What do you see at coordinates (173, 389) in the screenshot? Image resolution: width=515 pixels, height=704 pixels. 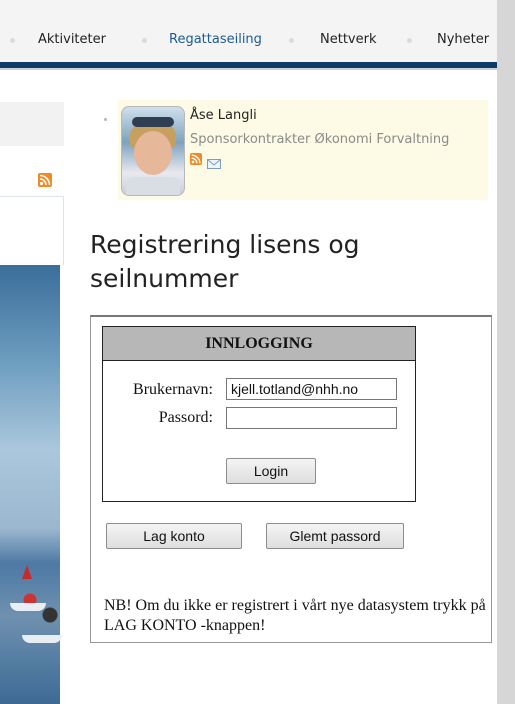 I see `username-label: Brukernavn:` at bounding box center [173, 389].